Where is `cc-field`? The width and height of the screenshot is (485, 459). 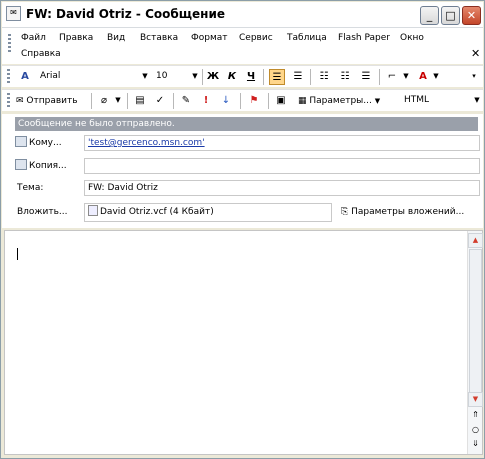
cc-field is located at coordinates (282, 166).